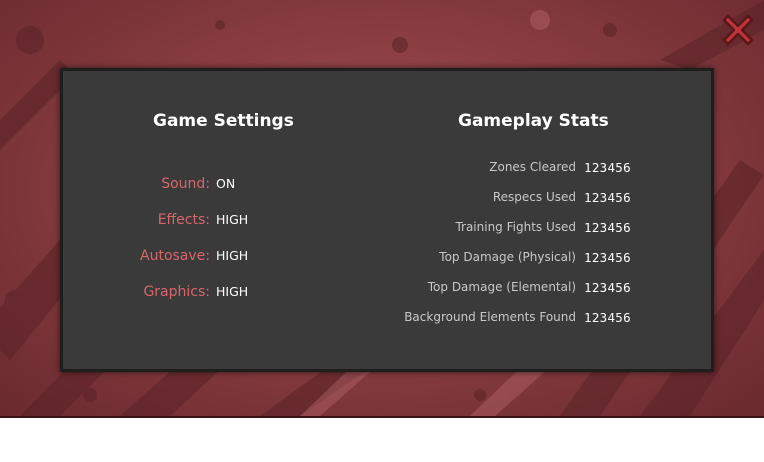 This screenshot has height=462, width=764. What do you see at coordinates (501, 287) in the screenshot?
I see `stat-label: Top Damage (Elemental)` at bounding box center [501, 287].